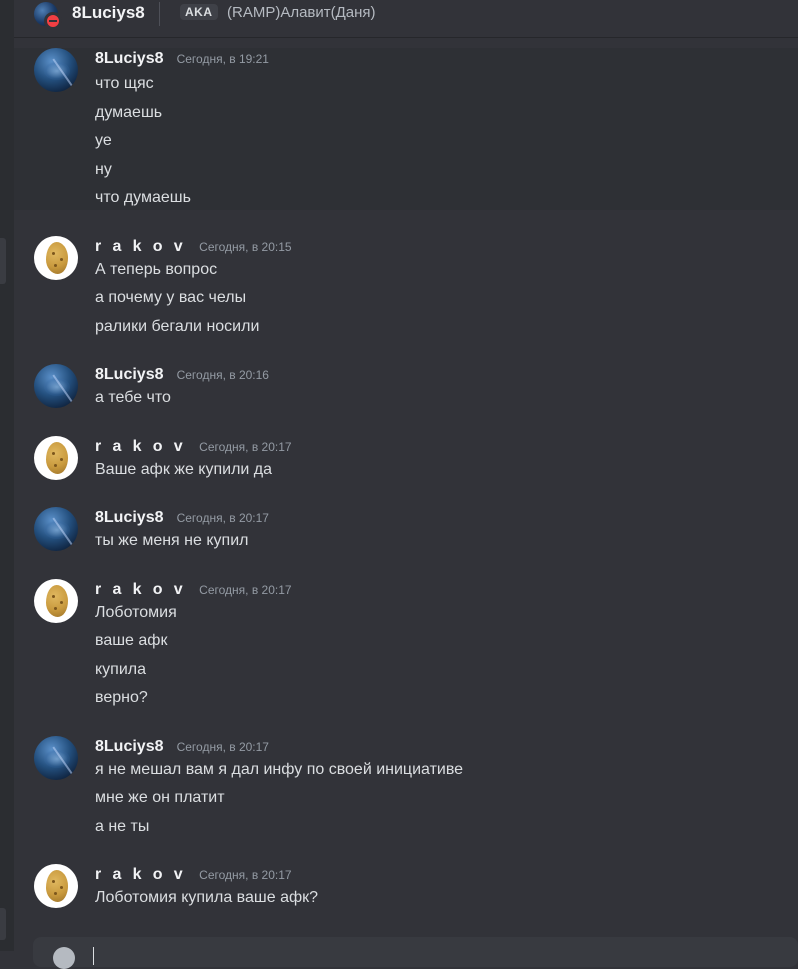  I want to click on header-avatar, so click(48, 16).